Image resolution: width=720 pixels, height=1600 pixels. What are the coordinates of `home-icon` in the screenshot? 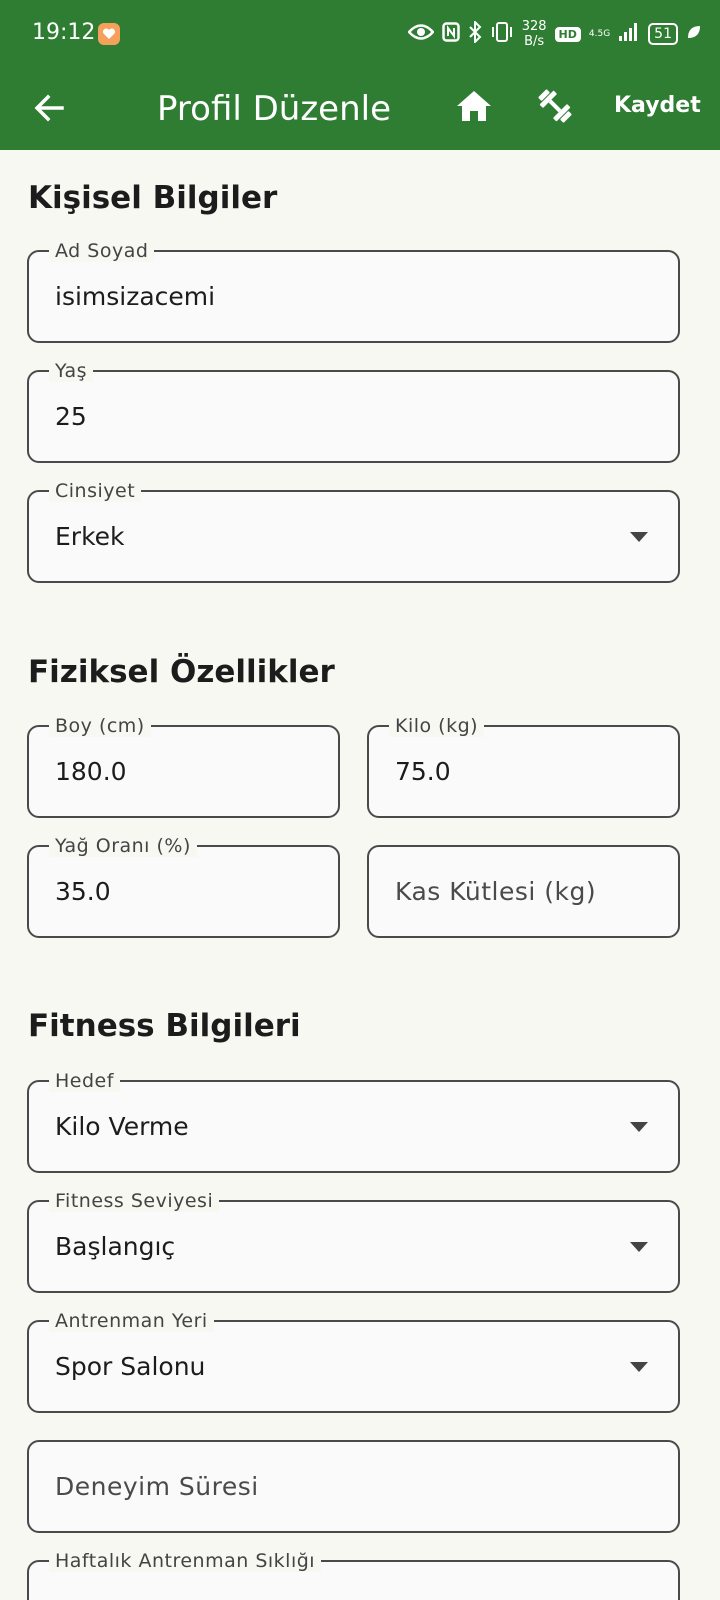 It's located at (474, 106).